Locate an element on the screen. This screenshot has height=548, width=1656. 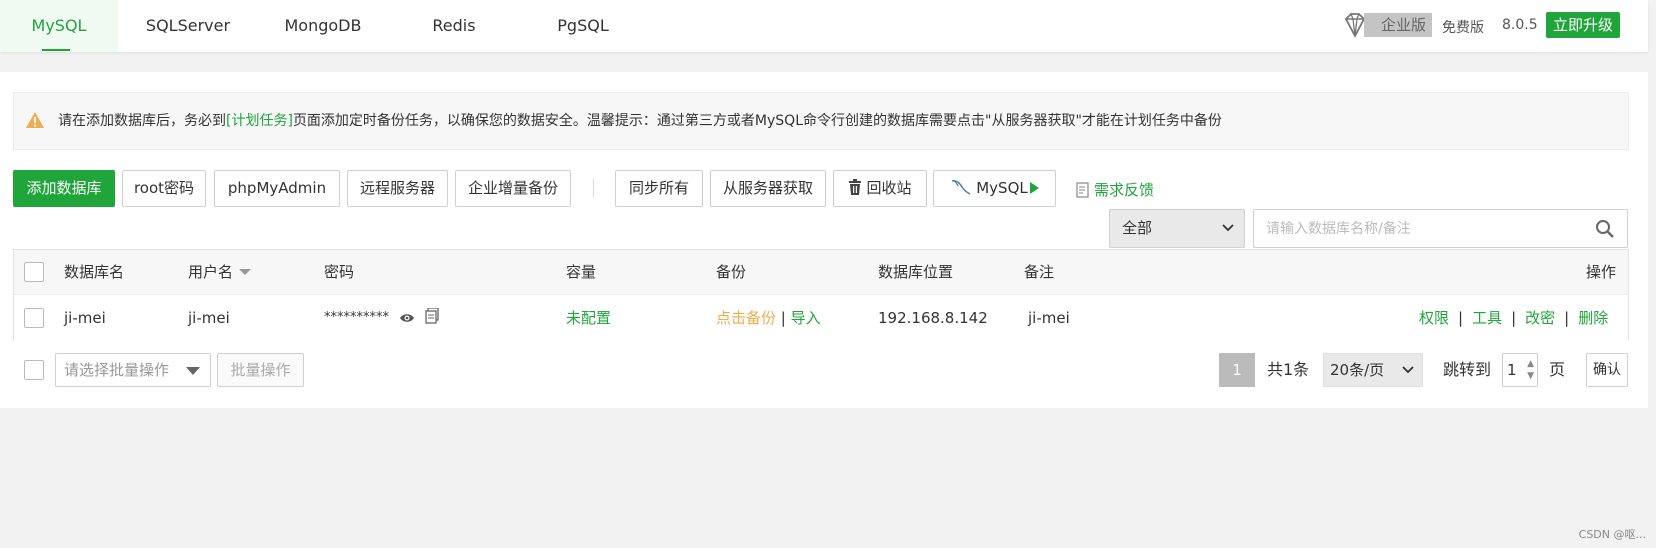
row-backup: 点击备份 | 导入 is located at coordinates (768, 318).